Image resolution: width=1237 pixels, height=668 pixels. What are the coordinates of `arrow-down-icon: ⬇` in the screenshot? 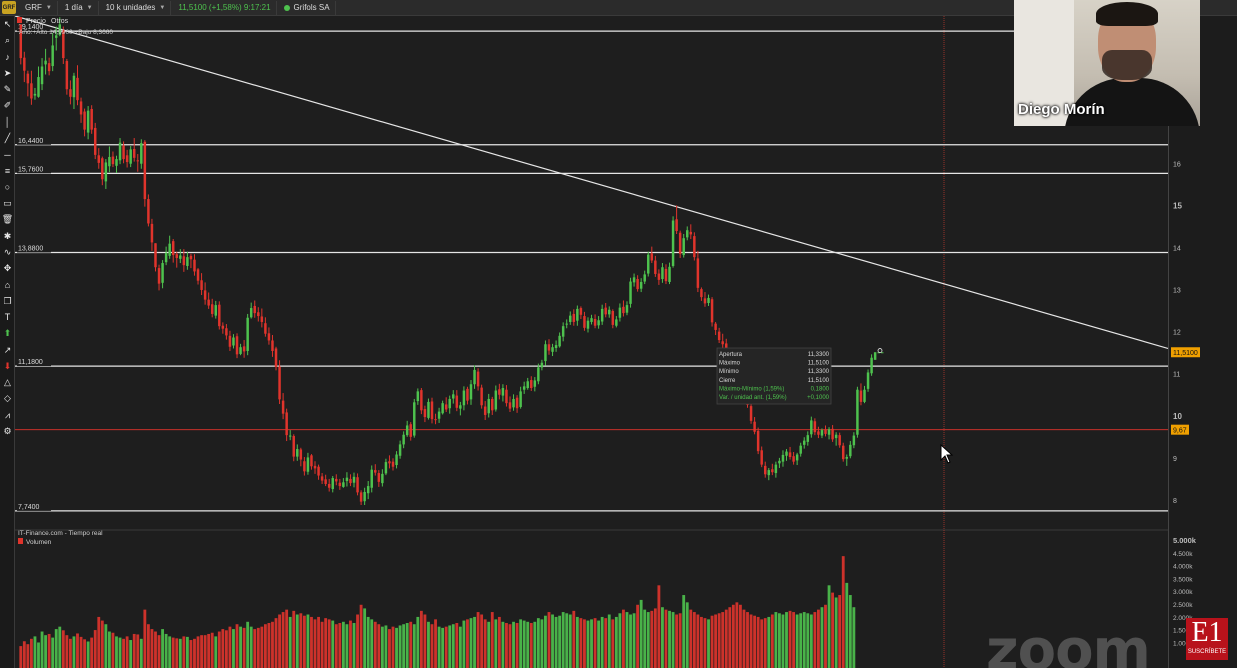 It's located at (7, 366).